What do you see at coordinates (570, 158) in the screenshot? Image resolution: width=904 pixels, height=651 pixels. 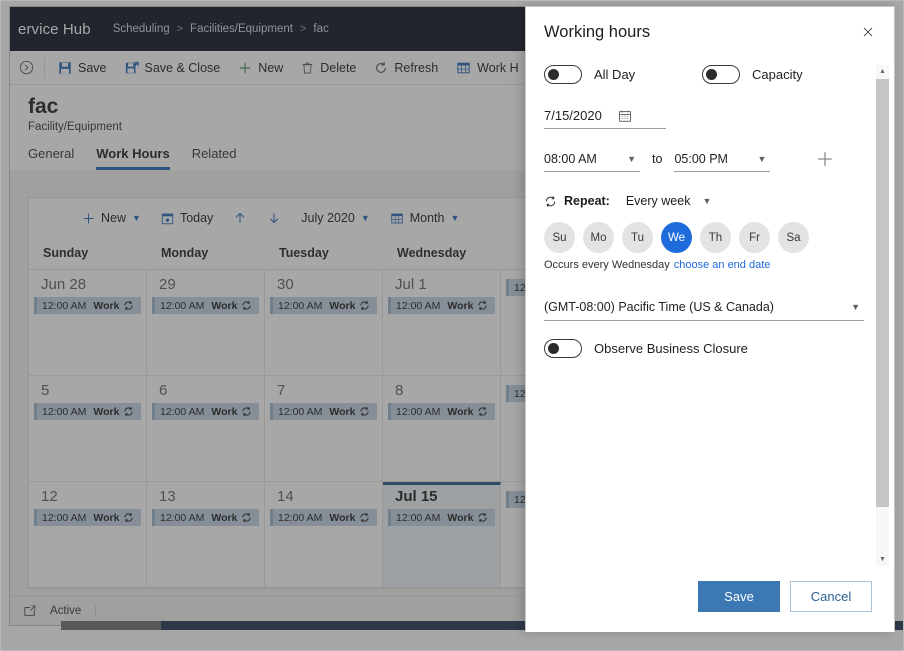 I see `start-time-value: 08:00 AM` at bounding box center [570, 158].